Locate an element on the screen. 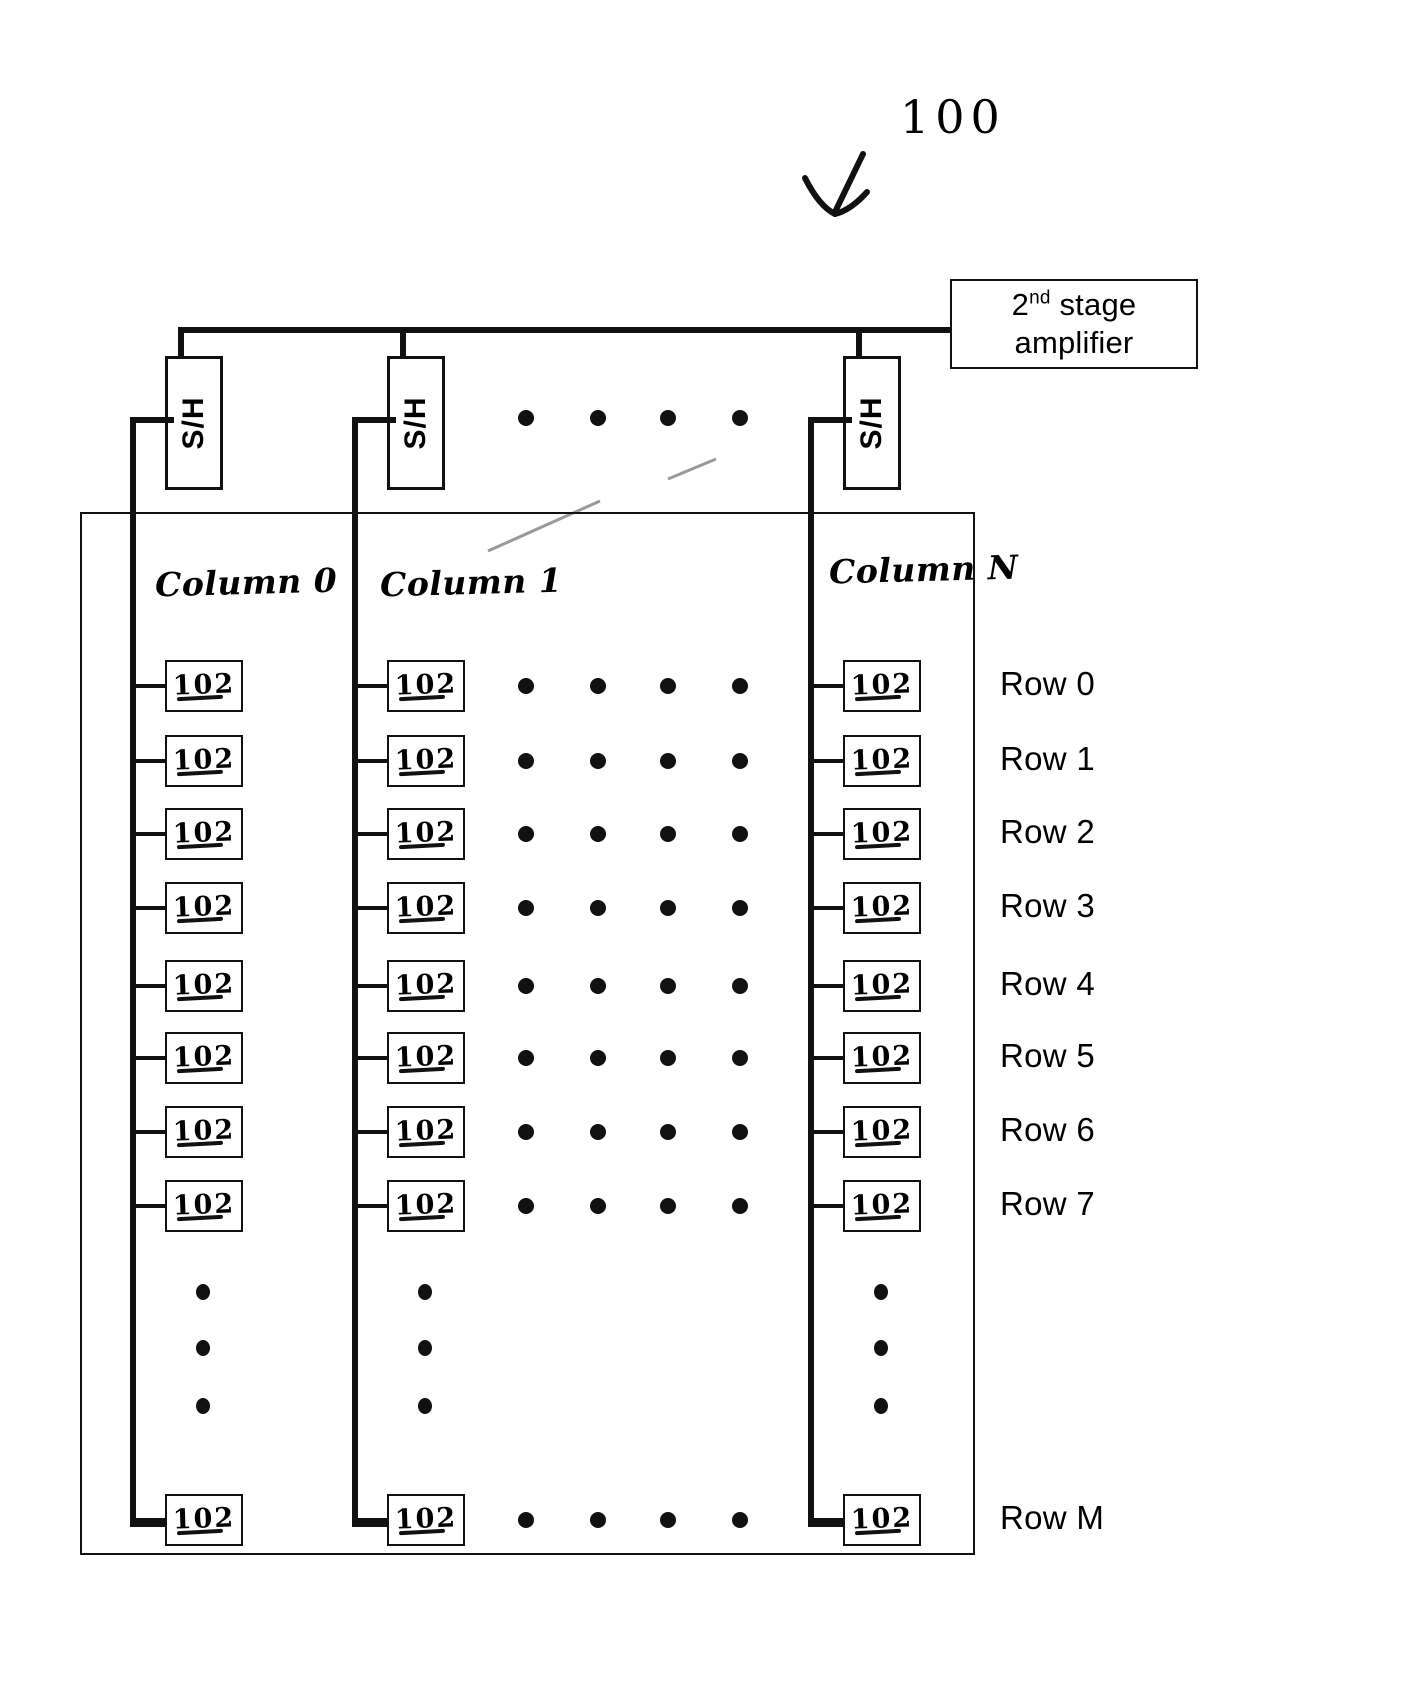  pixel-cell-col1-row6: 102 is located at coordinates (426, 1132).